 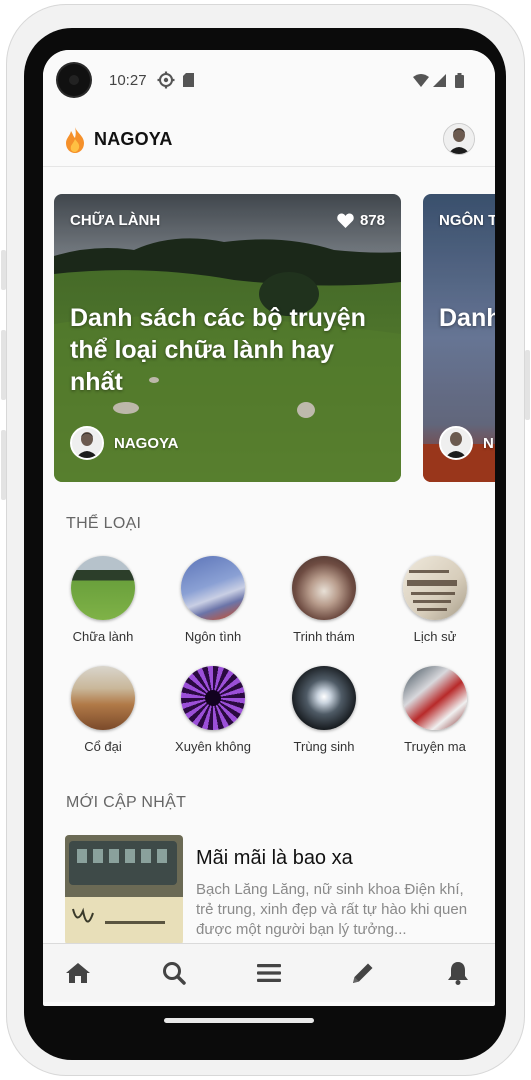 What do you see at coordinates (274, 858) in the screenshot?
I see `story-title: Mãi mãi là bao xa` at bounding box center [274, 858].